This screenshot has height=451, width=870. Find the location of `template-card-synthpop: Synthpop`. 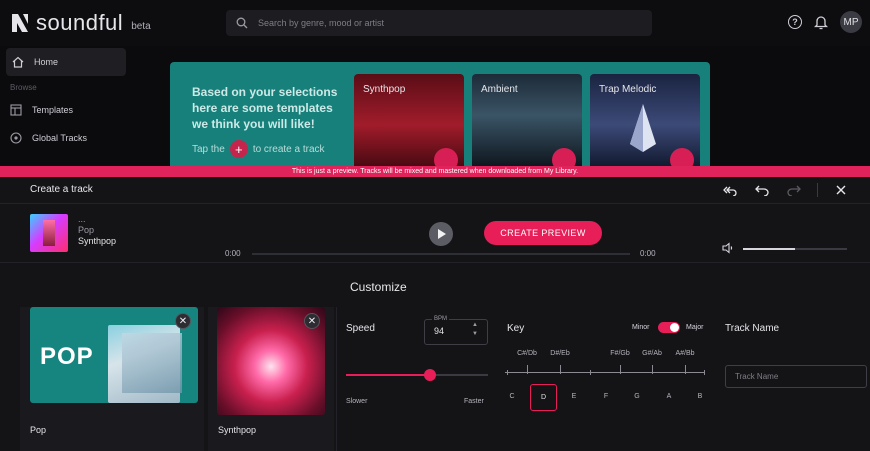

template-card-synthpop: Synthpop is located at coordinates (409, 120).